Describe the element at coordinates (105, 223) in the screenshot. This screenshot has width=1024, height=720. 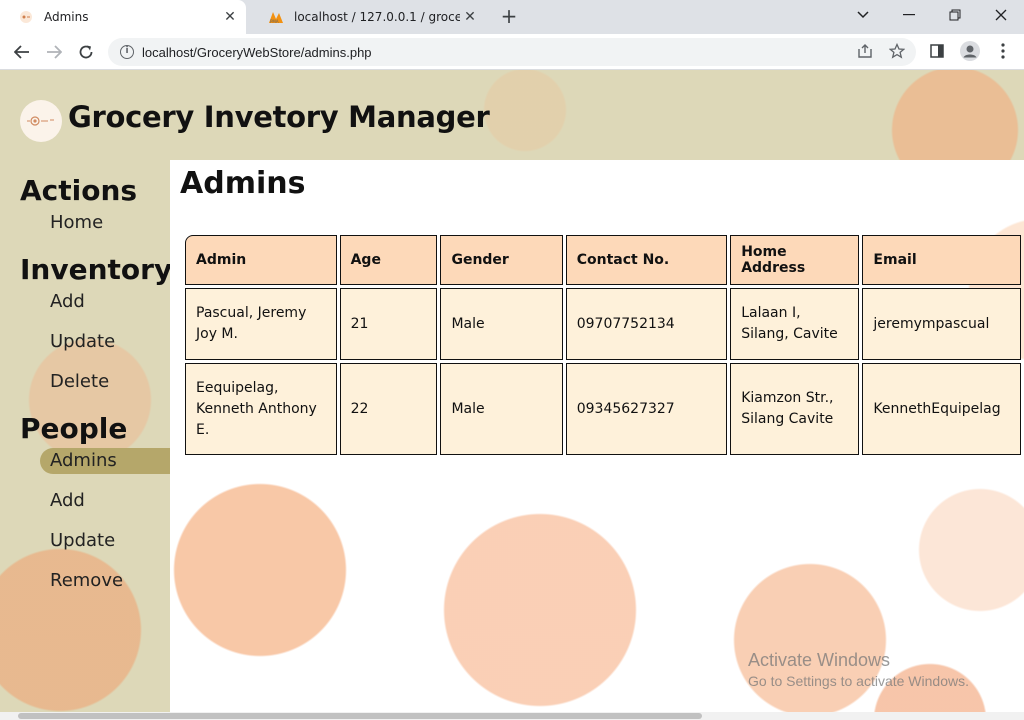
I see `sidebar-item-home: Home` at that location.